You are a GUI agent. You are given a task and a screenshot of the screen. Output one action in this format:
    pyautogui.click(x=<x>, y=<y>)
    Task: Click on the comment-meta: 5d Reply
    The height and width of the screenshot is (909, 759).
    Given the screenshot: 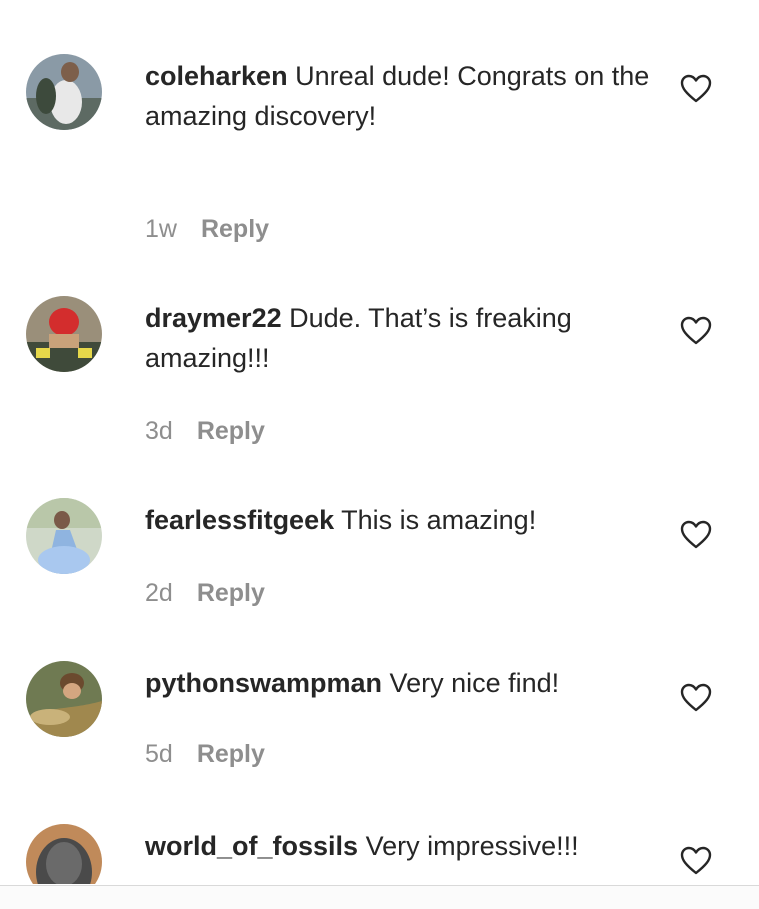 What is the action you would take?
    pyautogui.click(x=205, y=754)
    